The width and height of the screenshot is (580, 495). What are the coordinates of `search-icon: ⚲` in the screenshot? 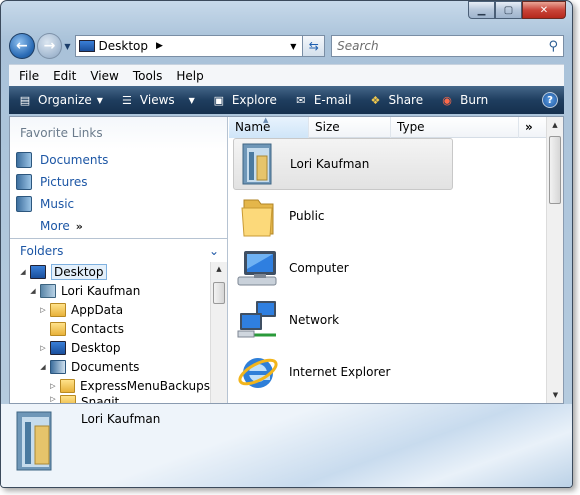 It's located at (553, 46).